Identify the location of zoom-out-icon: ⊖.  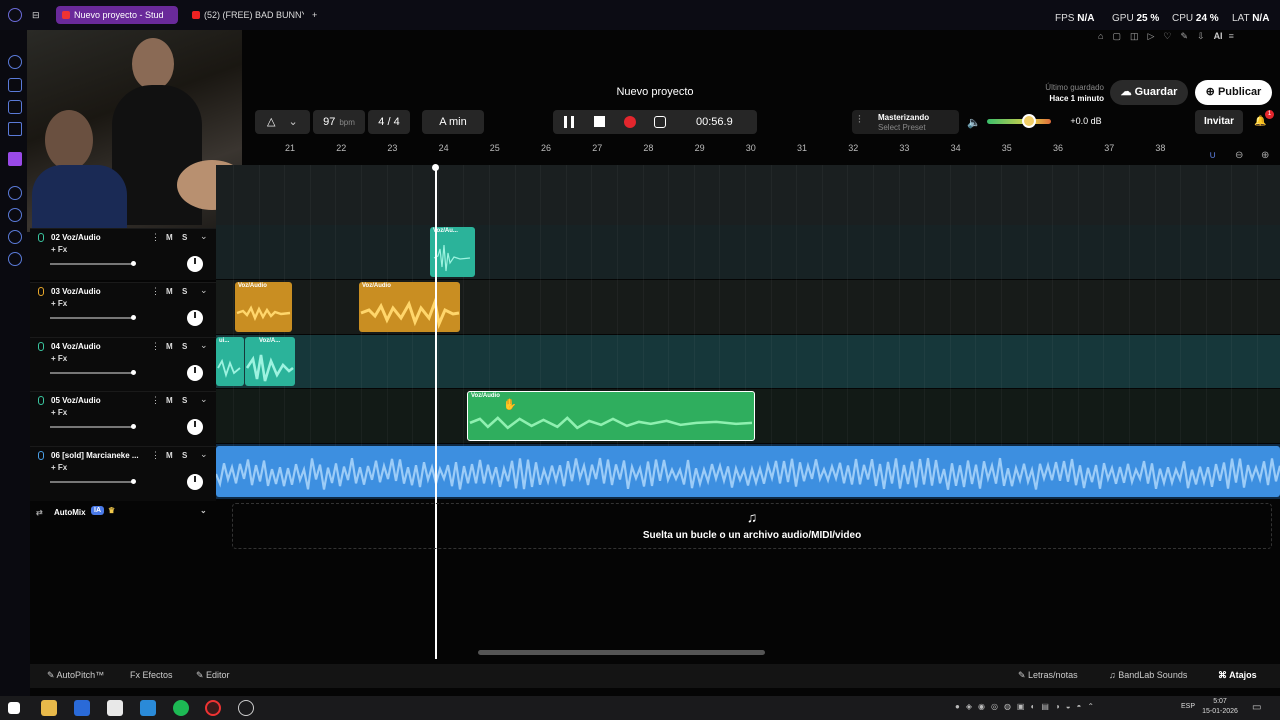
(1239, 155).